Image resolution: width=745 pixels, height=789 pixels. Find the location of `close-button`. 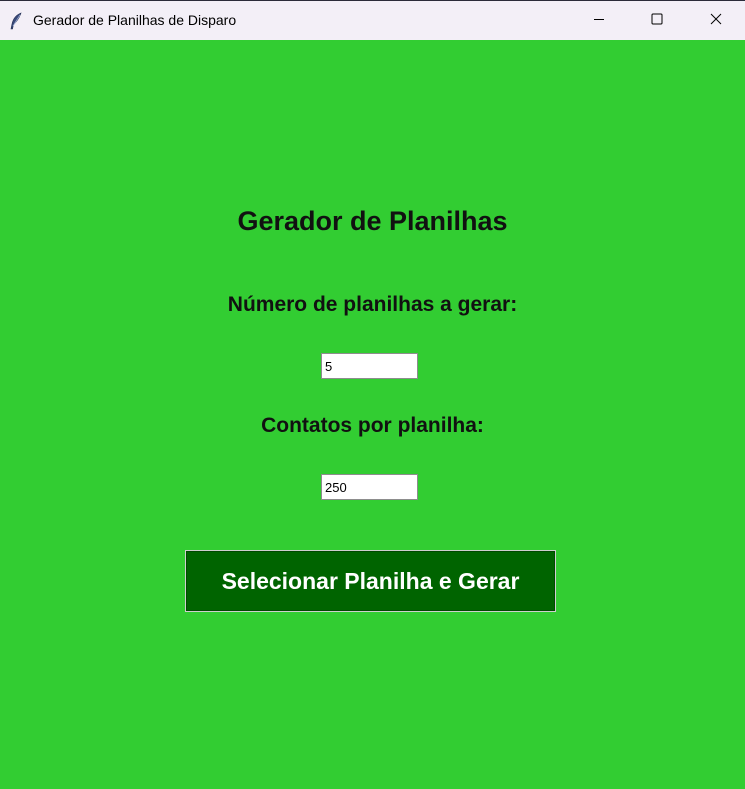

close-button is located at coordinates (716, 21).